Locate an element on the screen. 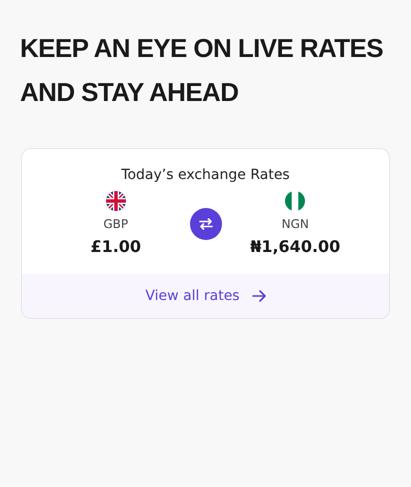 The image size is (411, 487). uk-flag-icon is located at coordinates (116, 201).